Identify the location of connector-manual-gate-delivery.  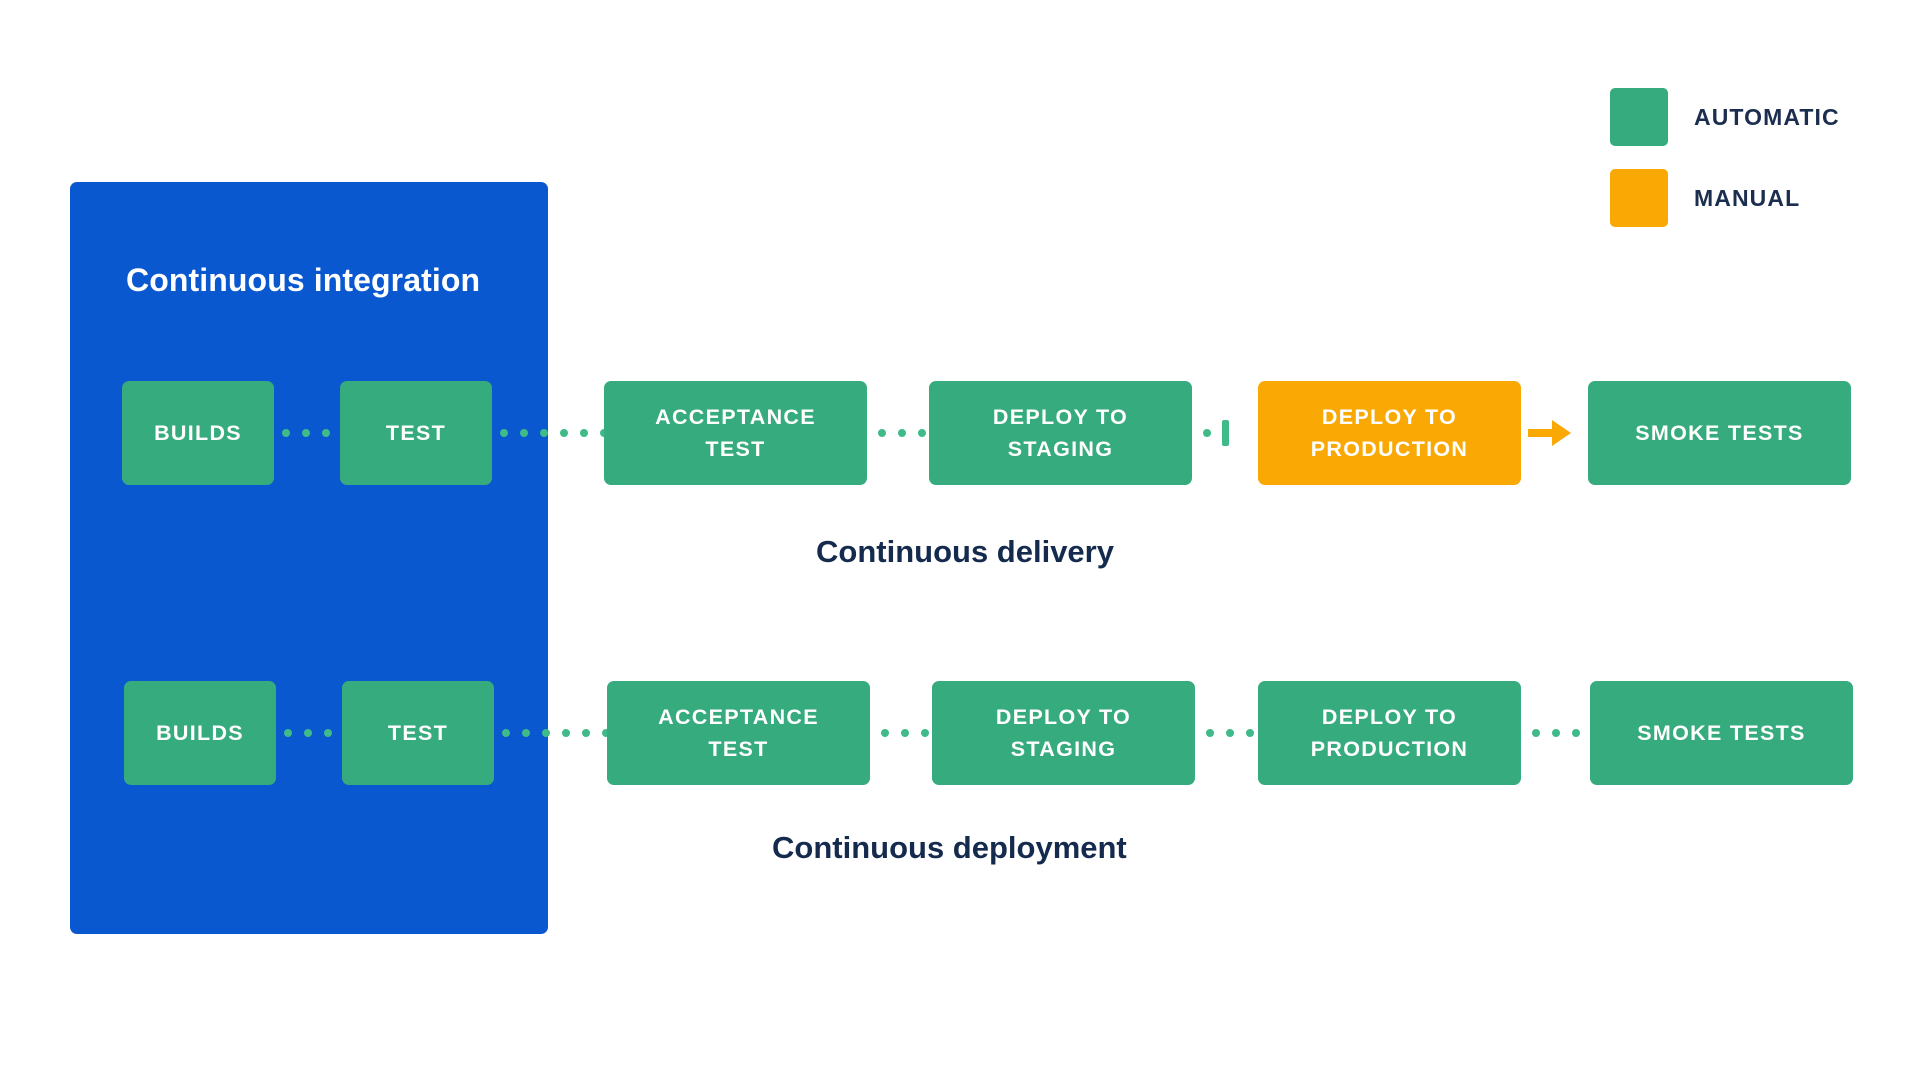
(1216, 433).